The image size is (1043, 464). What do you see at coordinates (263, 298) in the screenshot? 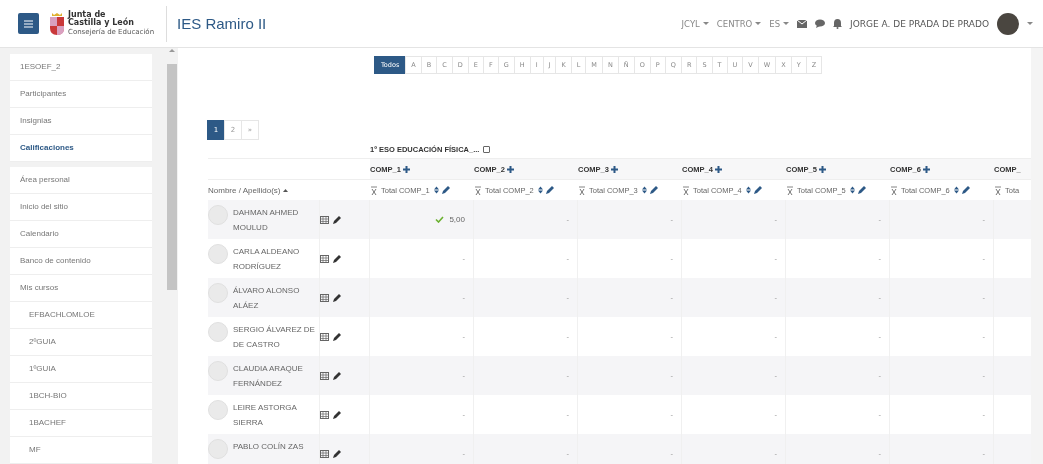
I see `student-name: ÁLVARO ALONSO ALÁEZ` at bounding box center [263, 298].